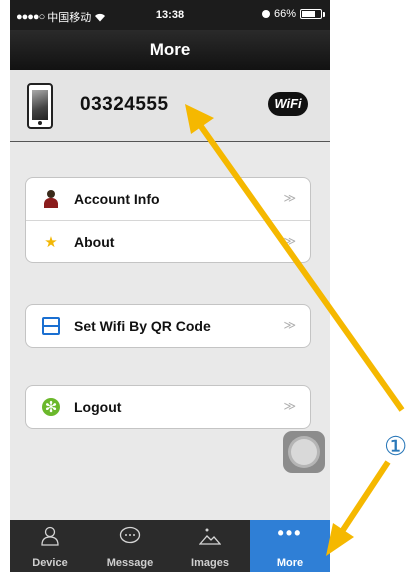 This screenshot has width=417, height=572. I want to click on tab-device: Device, so click(50, 546).